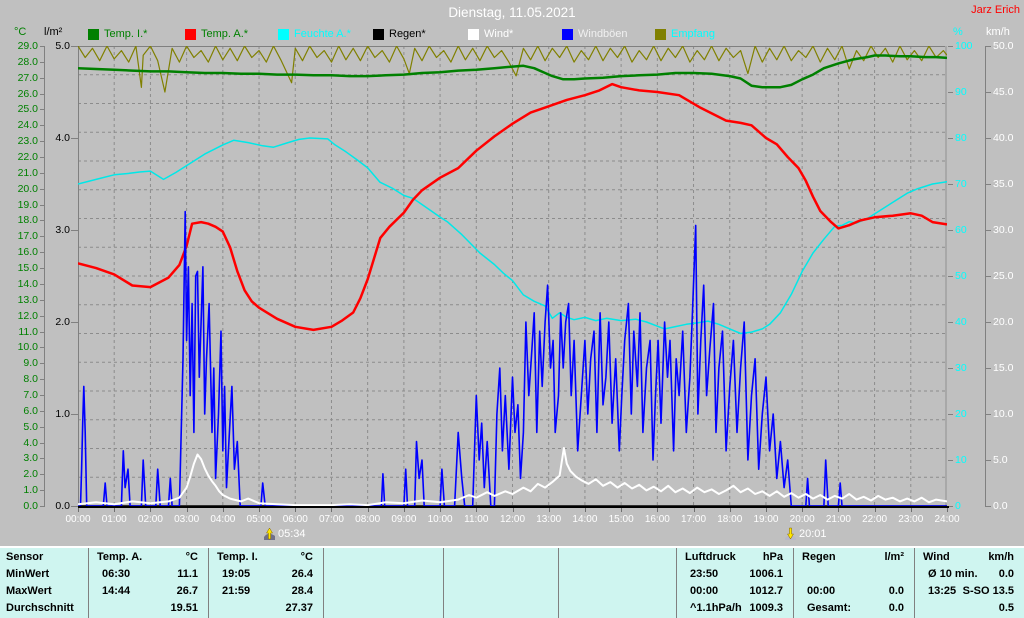 This screenshot has width=1024, height=618. What do you see at coordinates (223, 519) in the screenshot?
I see `x-axis-tick-label: 04:00` at bounding box center [223, 519].